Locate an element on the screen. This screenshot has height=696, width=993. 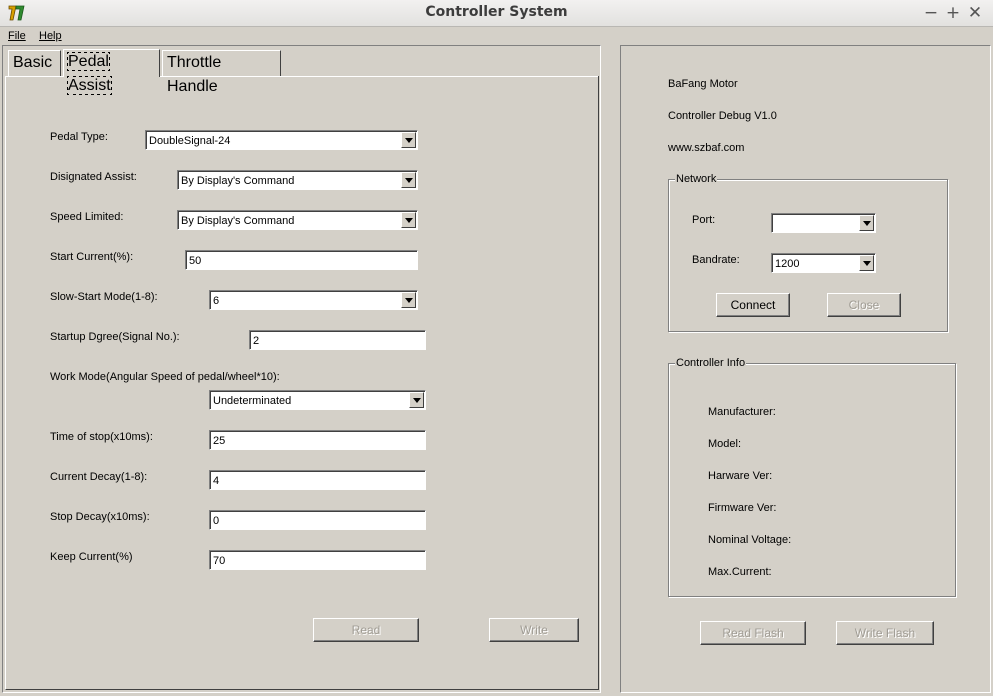
firmware-version-label: Firmware Ver: is located at coordinates (742, 508).